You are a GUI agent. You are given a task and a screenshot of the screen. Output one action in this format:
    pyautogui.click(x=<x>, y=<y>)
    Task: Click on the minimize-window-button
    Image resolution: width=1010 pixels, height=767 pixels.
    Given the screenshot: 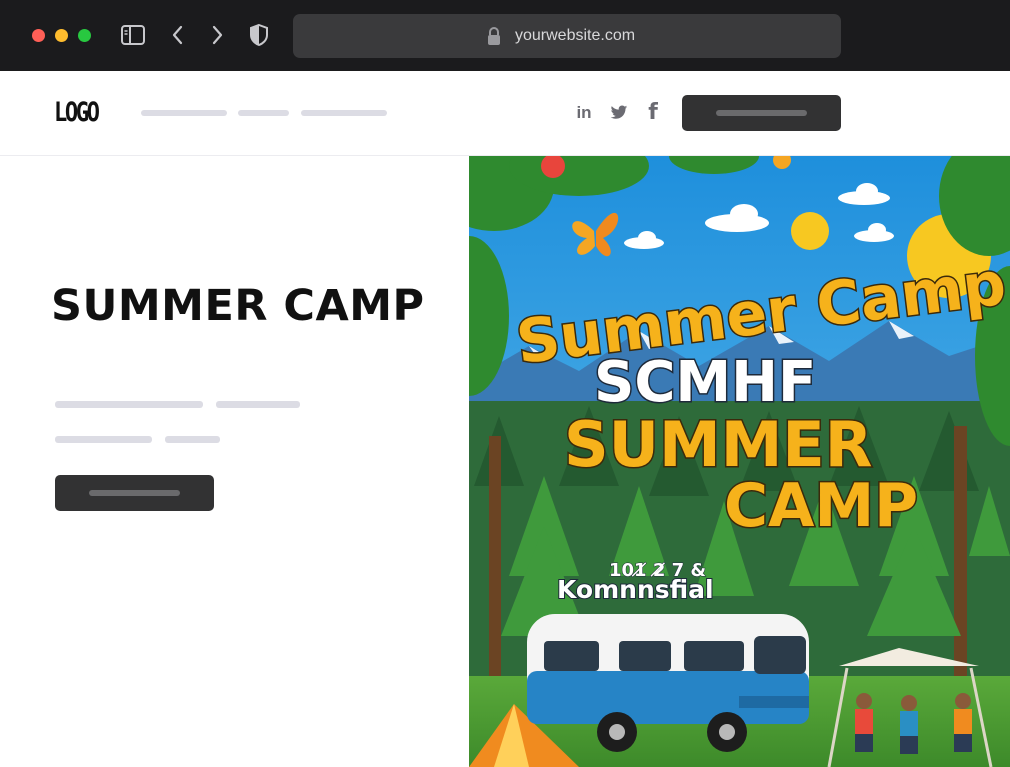 What is the action you would take?
    pyautogui.click(x=61, y=35)
    